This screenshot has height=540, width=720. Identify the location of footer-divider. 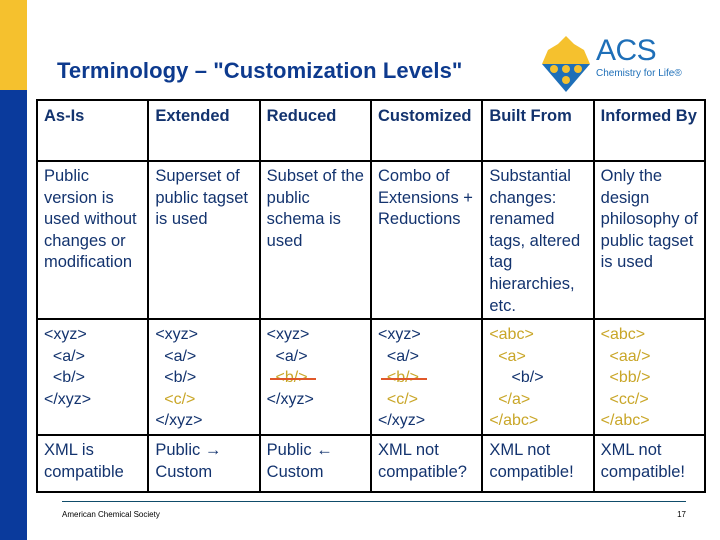
(374, 501).